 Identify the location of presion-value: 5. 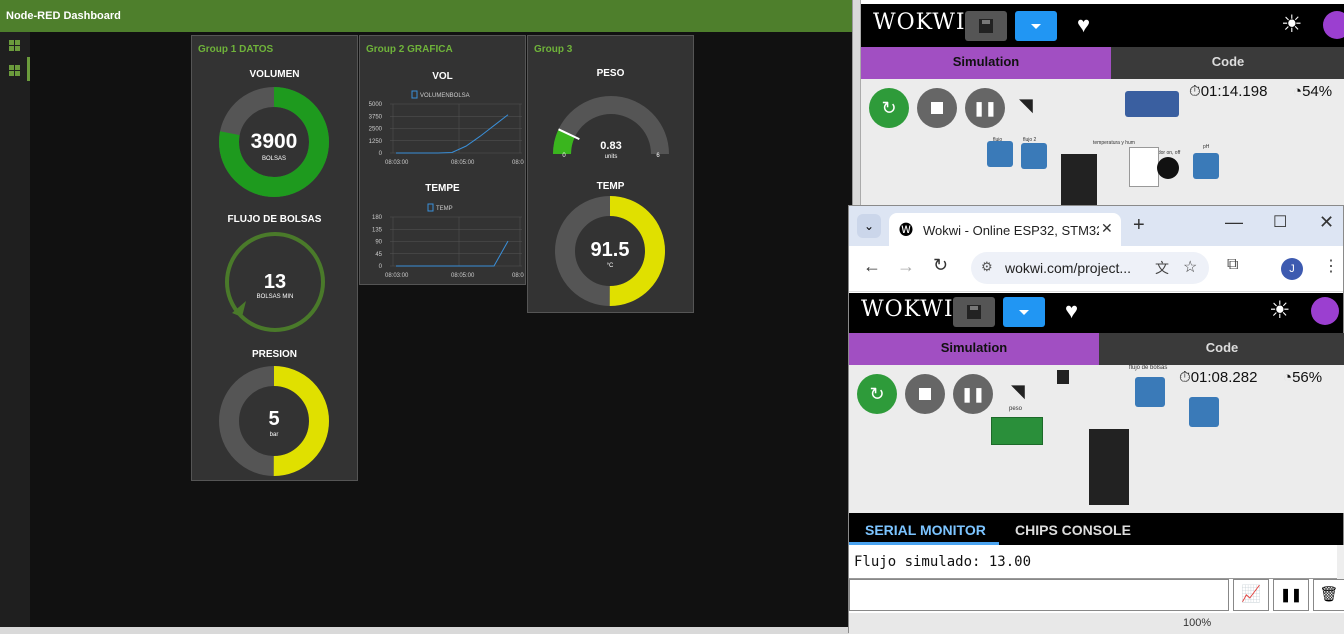
(273, 419).